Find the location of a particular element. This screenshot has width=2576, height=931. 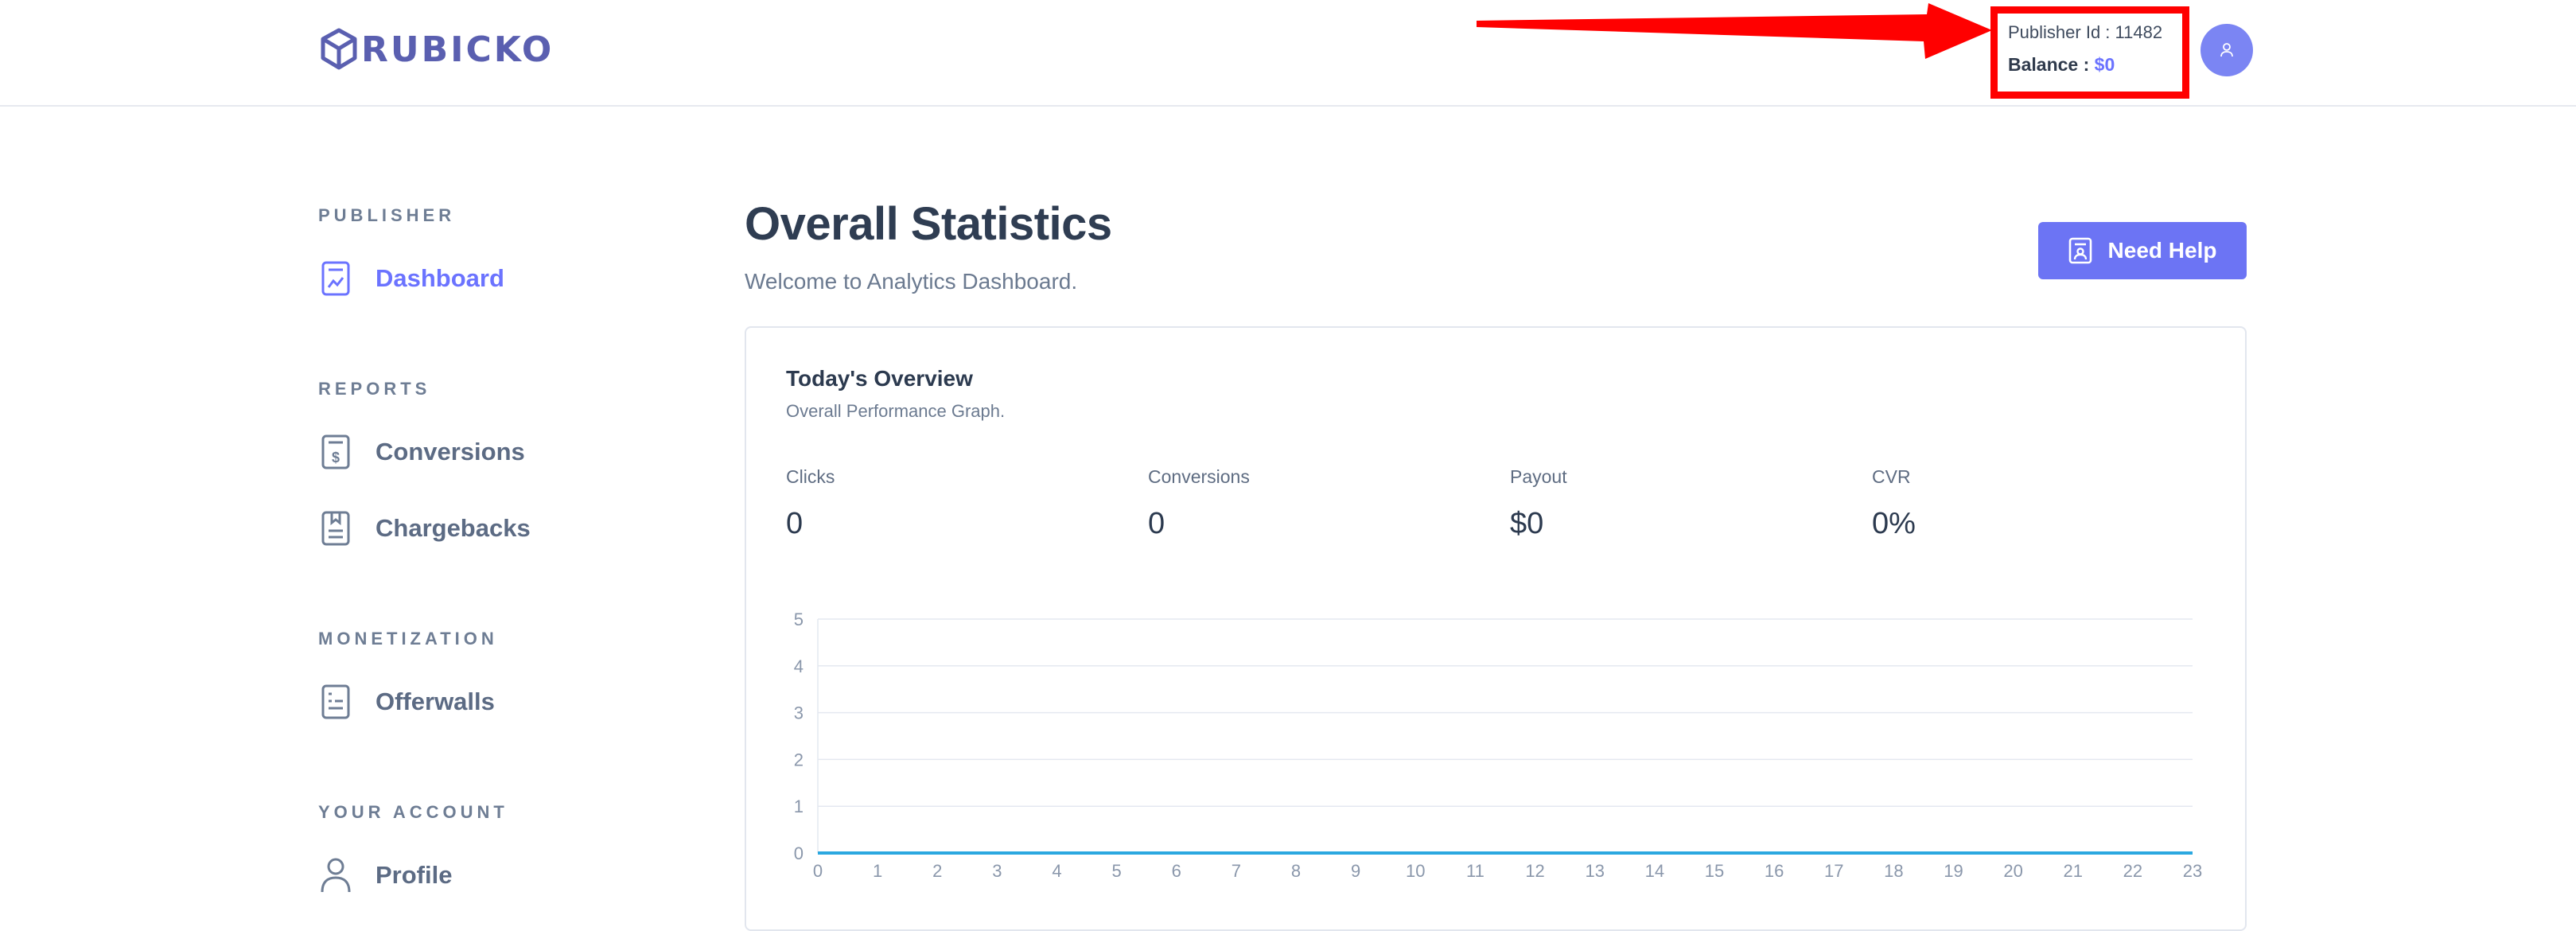

x-tick-label: 9 is located at coordinates (1356, 871).